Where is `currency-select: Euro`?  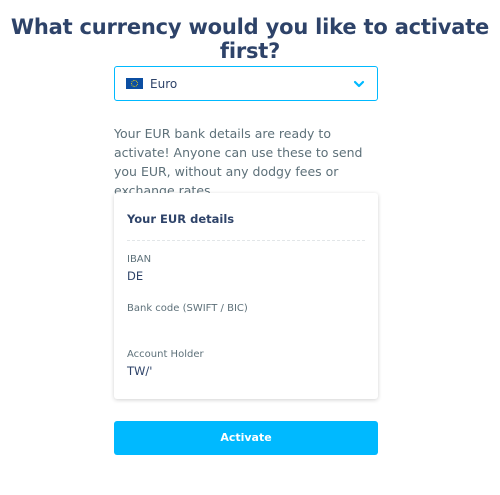
currency-select: Euro is located at coordinates (246, 83).